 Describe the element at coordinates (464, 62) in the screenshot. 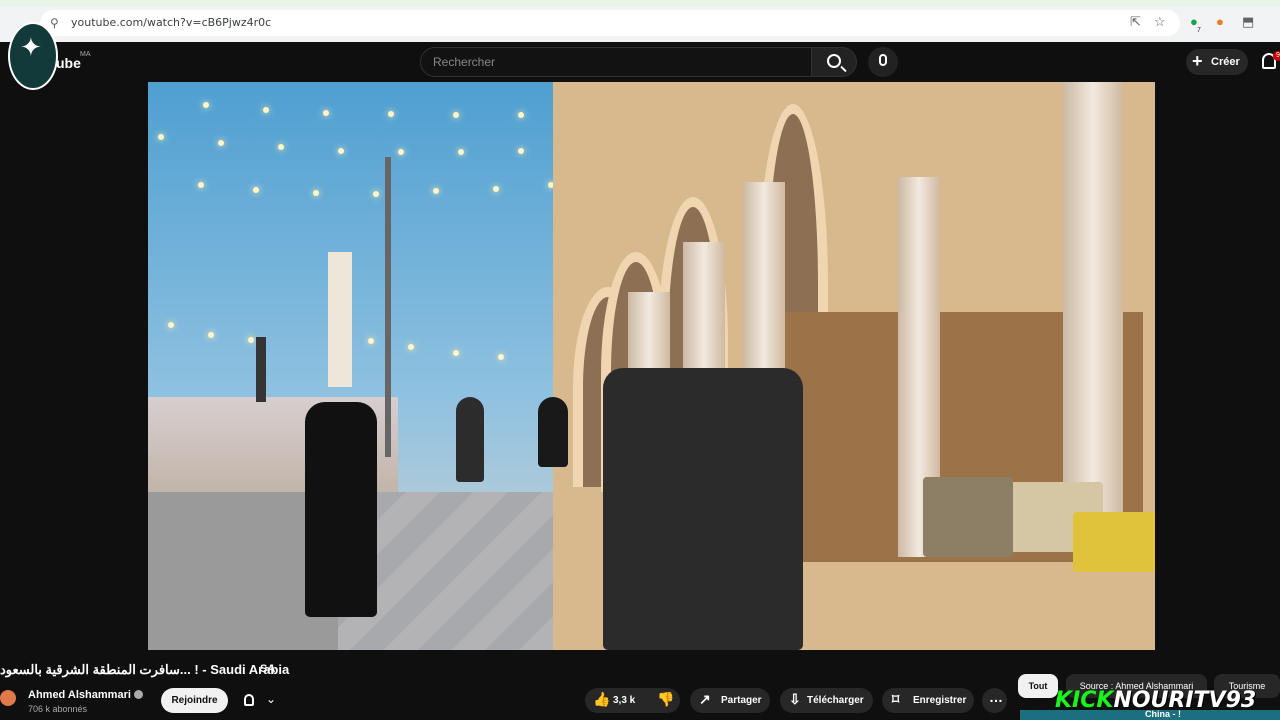

I see `search-placeholder: Rechercher` at that location.